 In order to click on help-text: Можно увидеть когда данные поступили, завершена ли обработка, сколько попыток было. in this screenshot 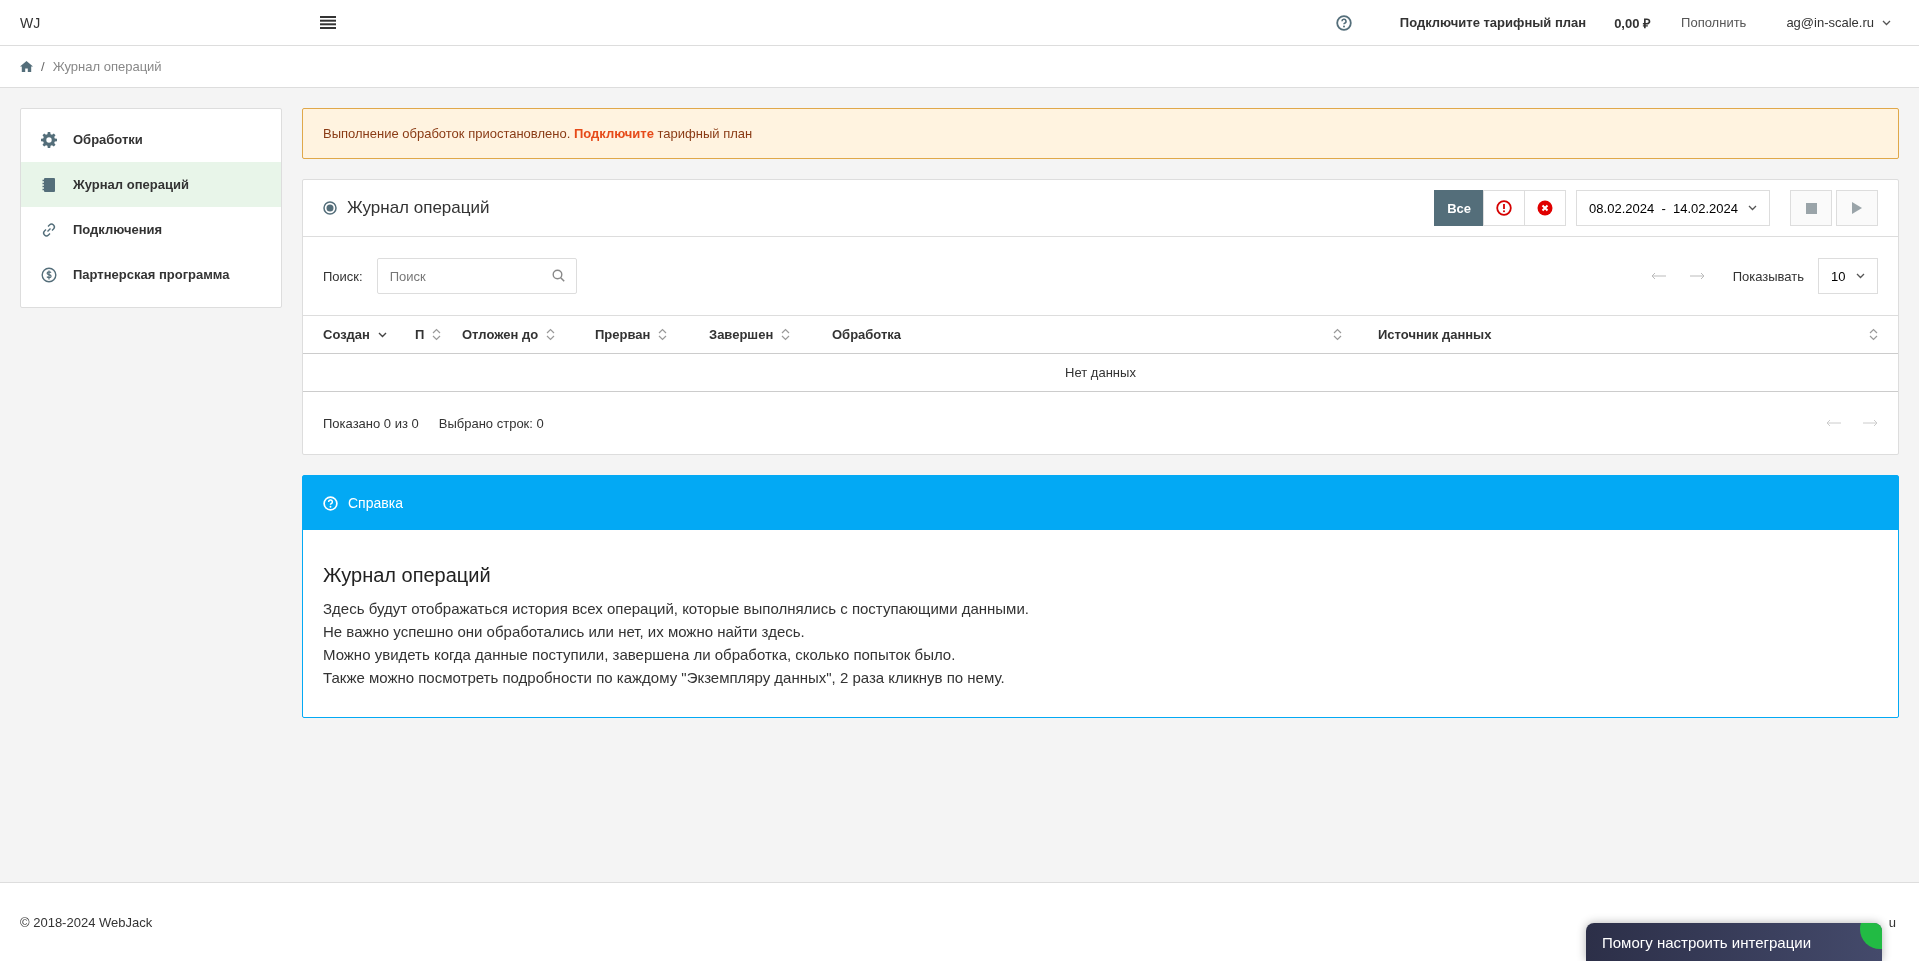, I will do `click(640, 655)`.